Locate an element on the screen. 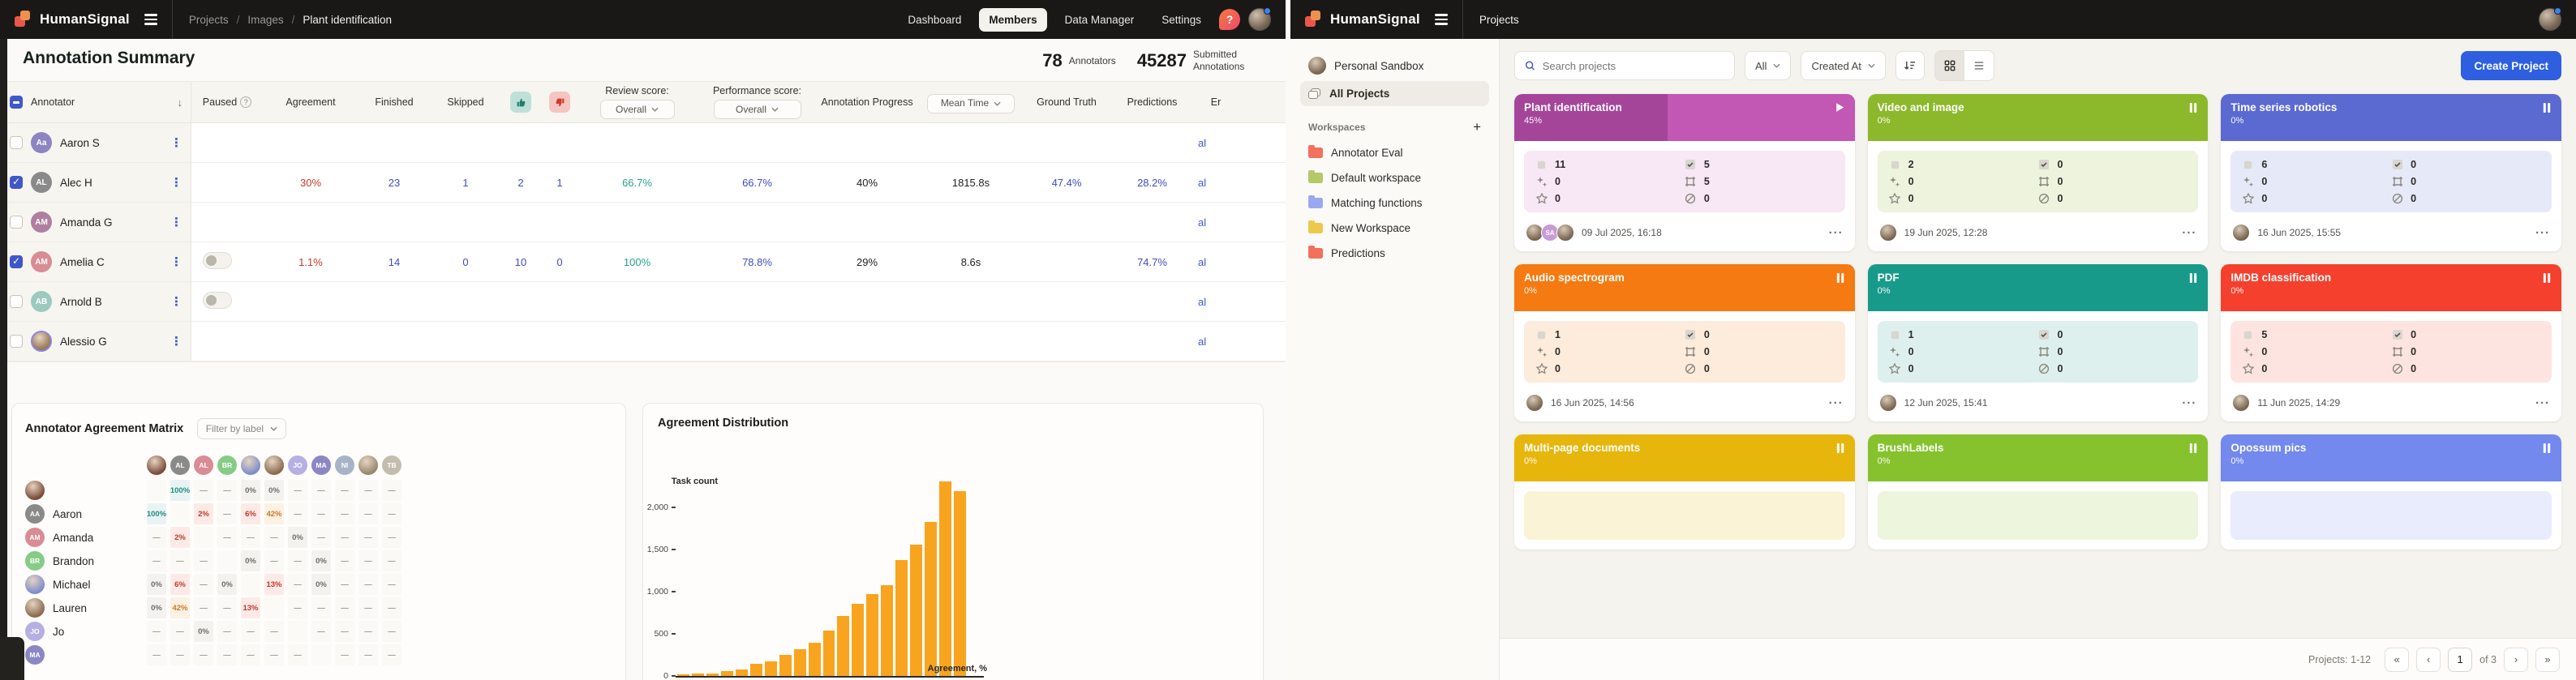 The height and width of the screenshot is (680, 2576). nav-data-manager: Data Manager is located at coordinates (1099, 20).